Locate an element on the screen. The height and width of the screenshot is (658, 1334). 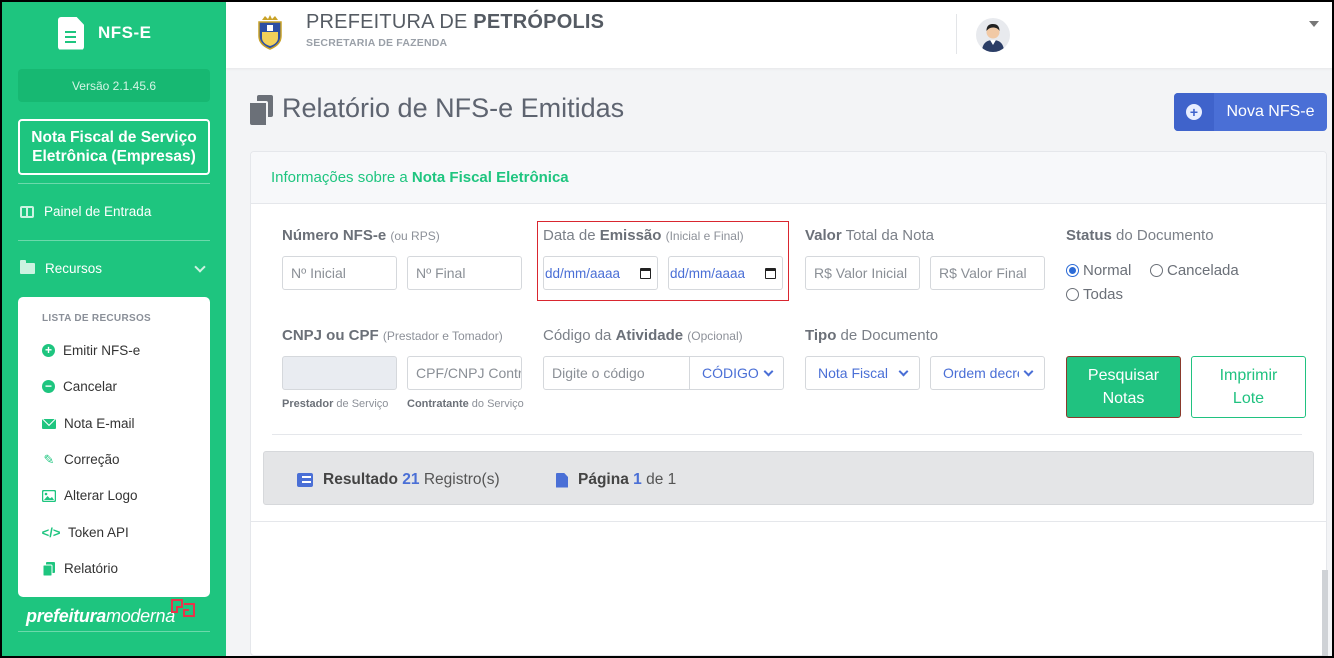
atividade-input: Digite o código is located at coordinates (616, 373).